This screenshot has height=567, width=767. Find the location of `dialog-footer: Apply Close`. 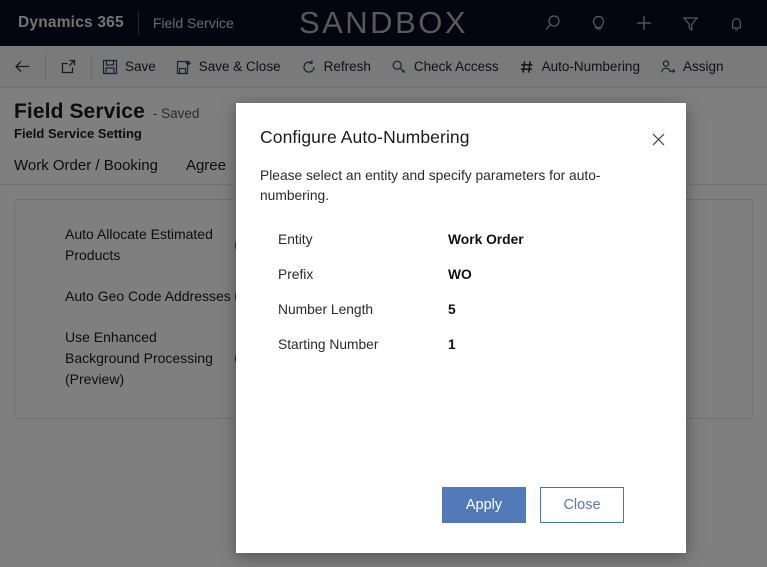

dialog-footer: Apply Close is located at coordinates (461, 520).